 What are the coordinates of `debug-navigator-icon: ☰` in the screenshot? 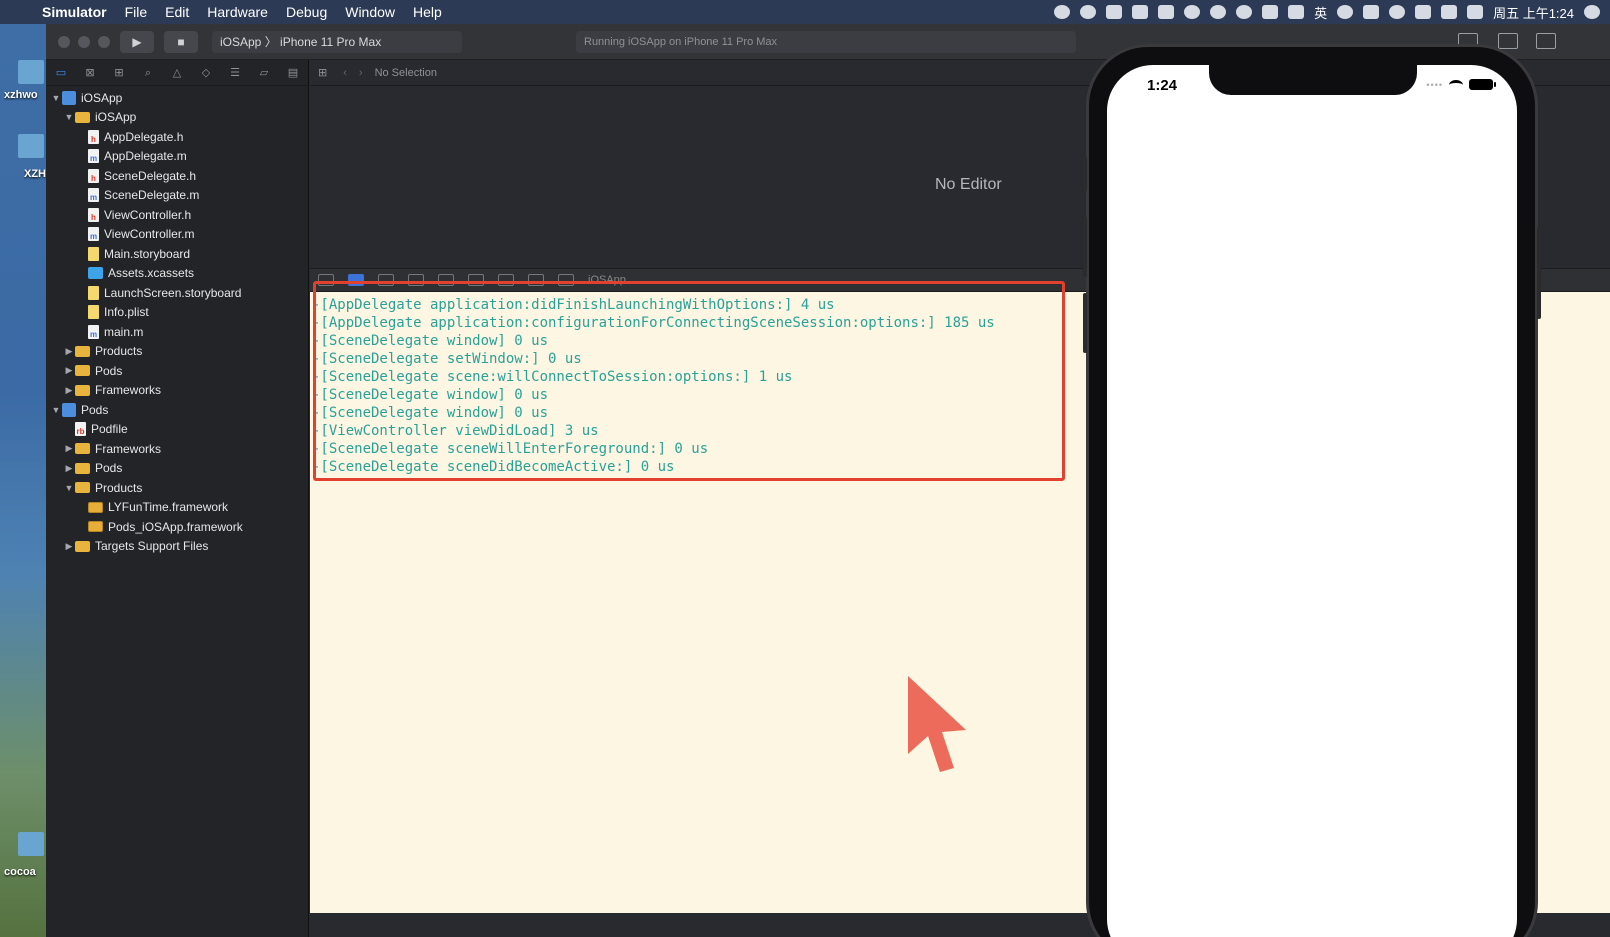 It's located at (235, 73).